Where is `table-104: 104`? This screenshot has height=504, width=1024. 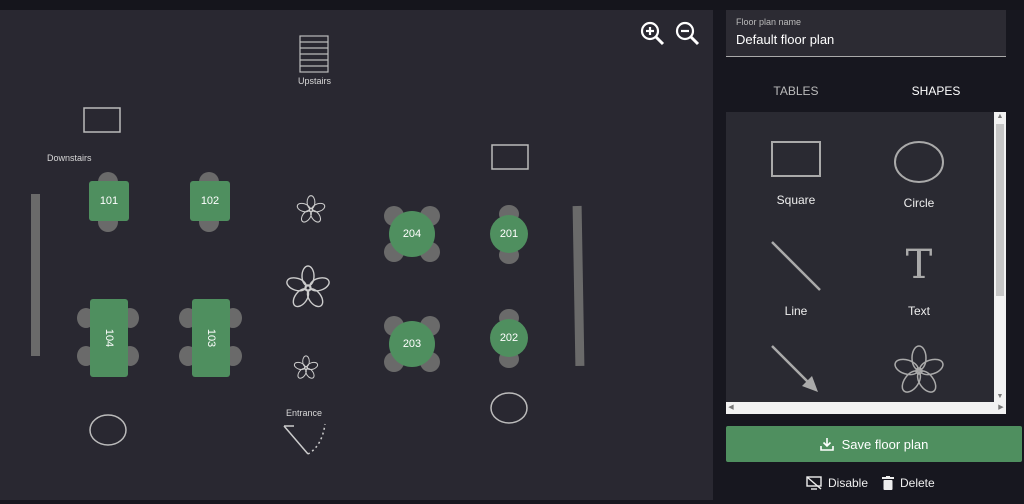
table-104: 104 is located at coordinates (109, 338).